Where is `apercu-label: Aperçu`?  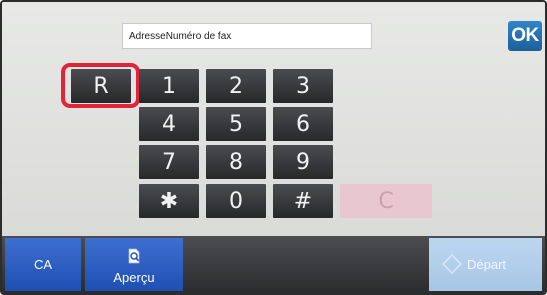 apercu-label: Aperçu is located at coordinates (134, 277).